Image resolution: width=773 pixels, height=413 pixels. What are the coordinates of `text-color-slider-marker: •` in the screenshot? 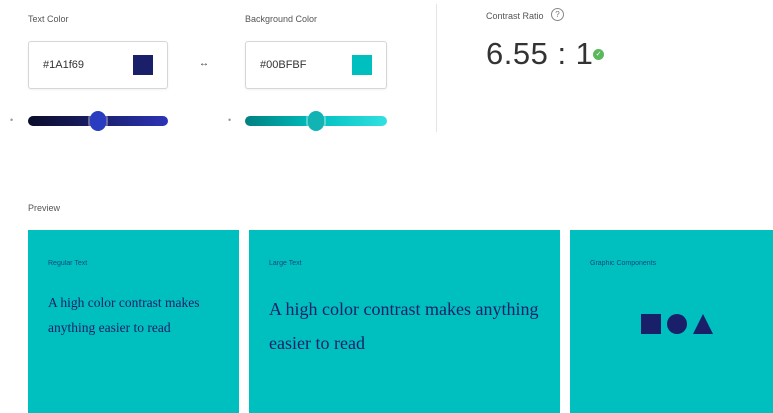 It's located at (12, 120).